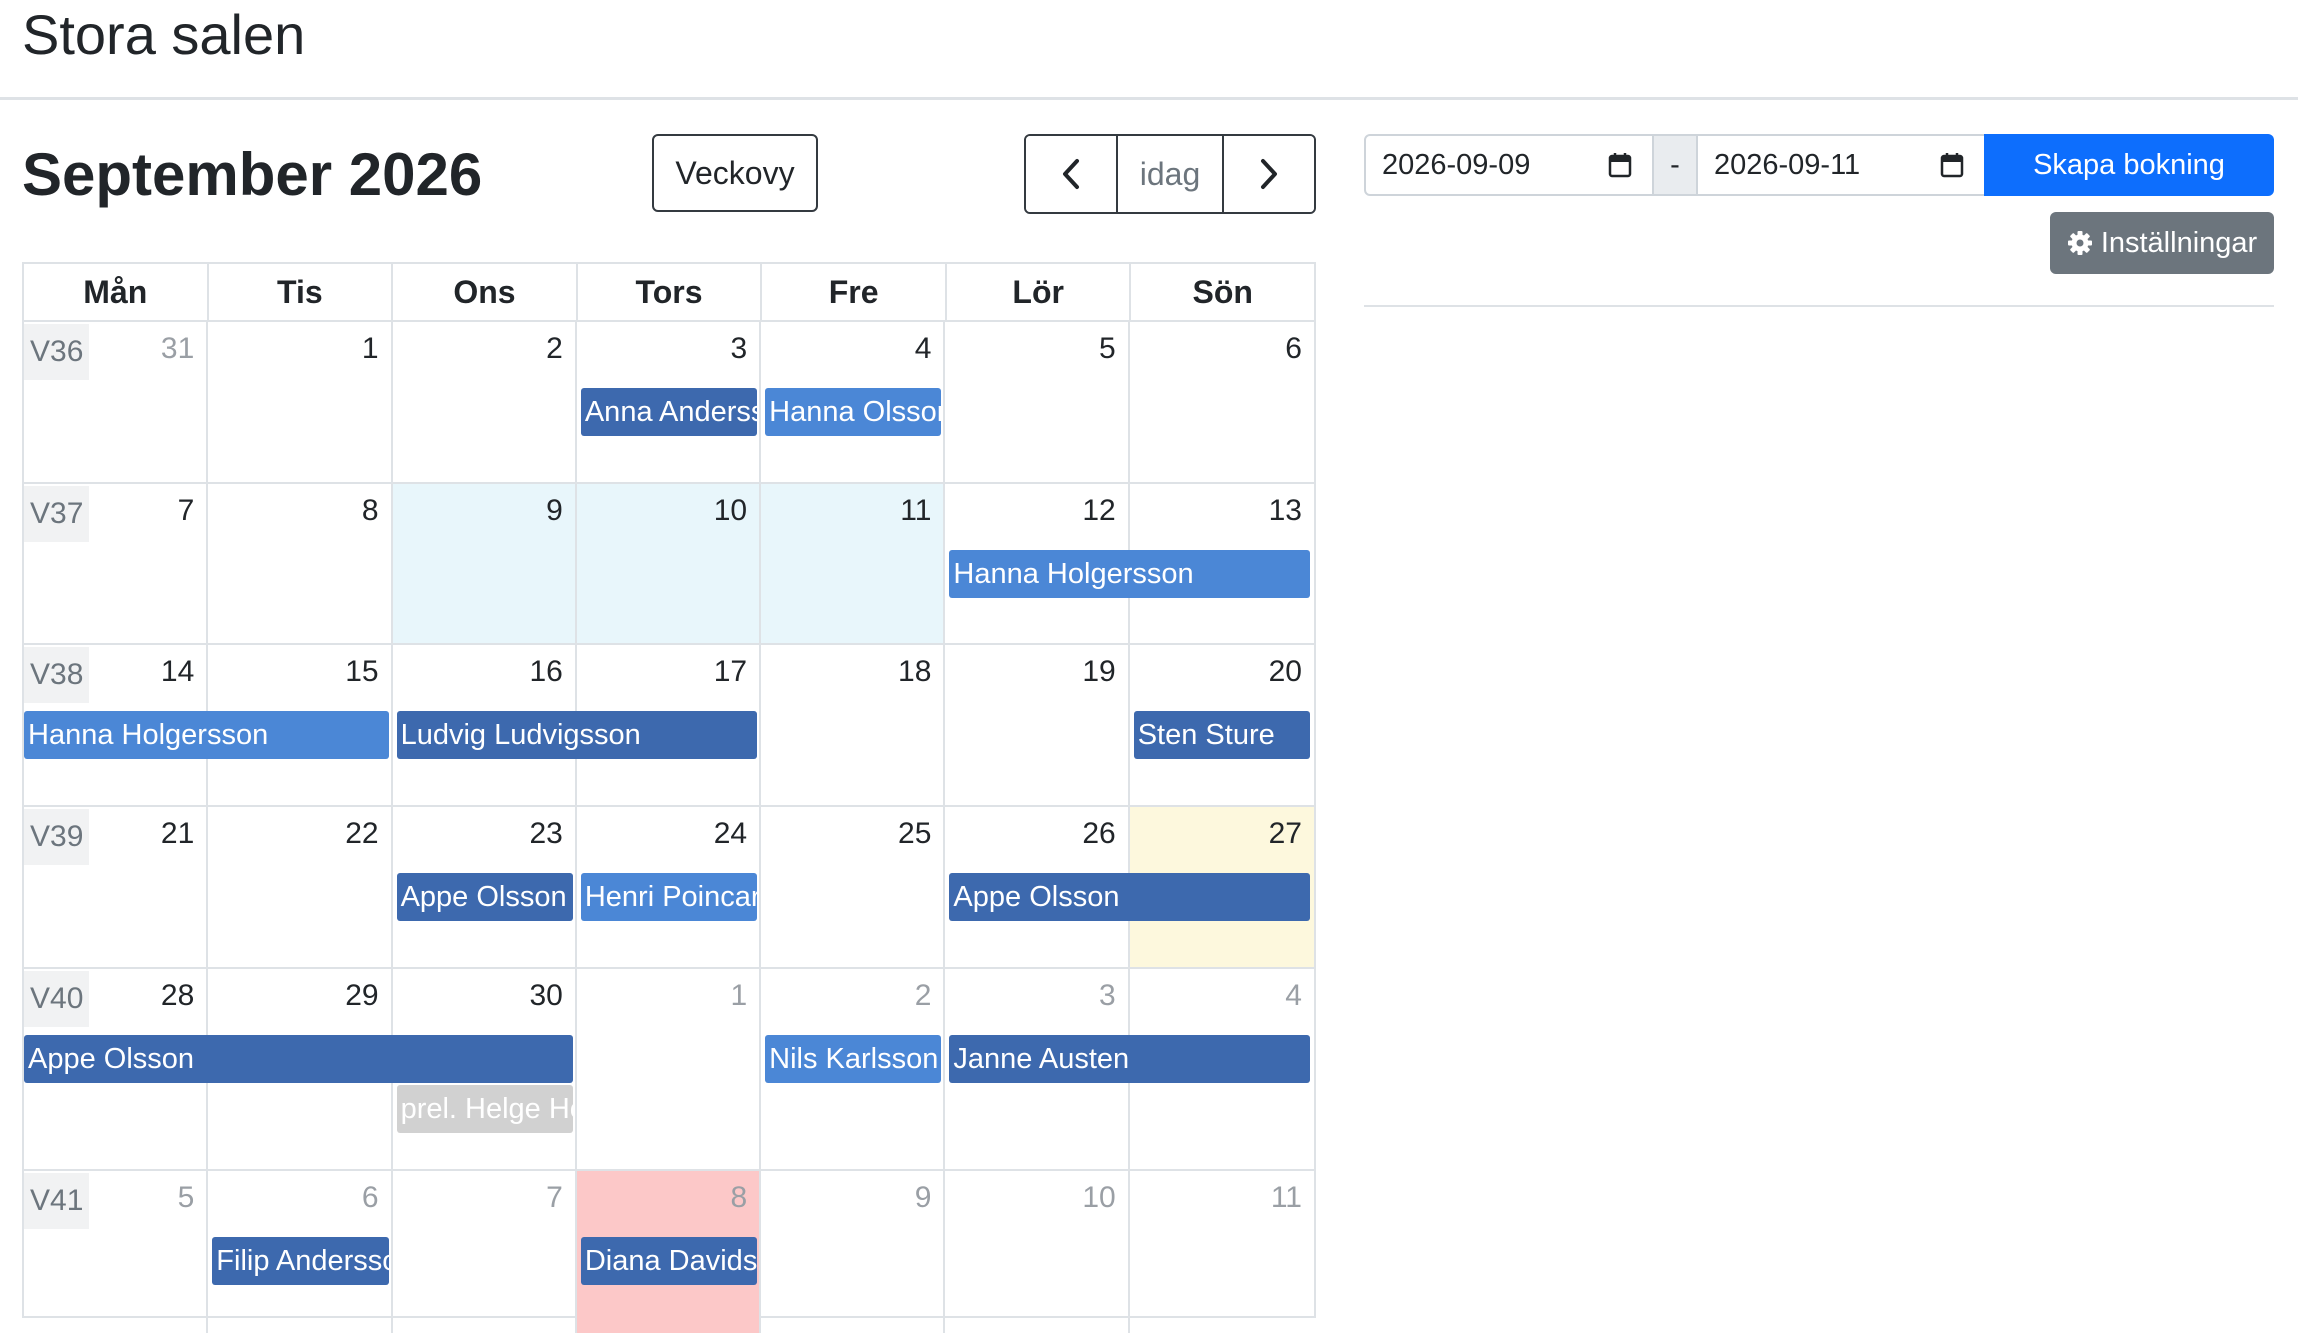 The width and height of the screenshot is (2298, 1342). I want to click on day-number: 18, so click(915, 671).